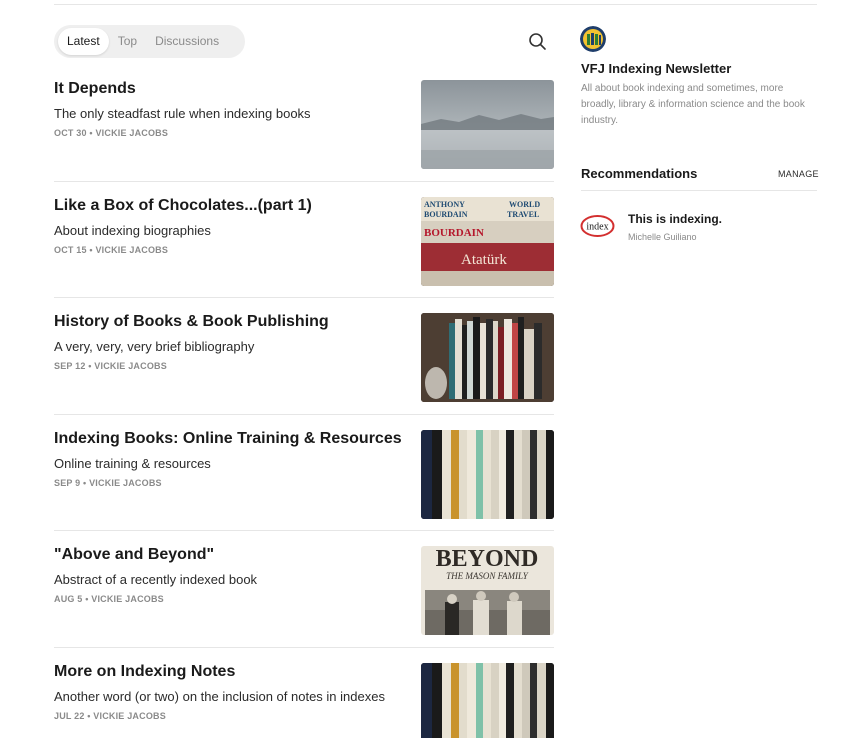  I want to click on recommendation-author: Michelle Guiliano, so click(662, 237).